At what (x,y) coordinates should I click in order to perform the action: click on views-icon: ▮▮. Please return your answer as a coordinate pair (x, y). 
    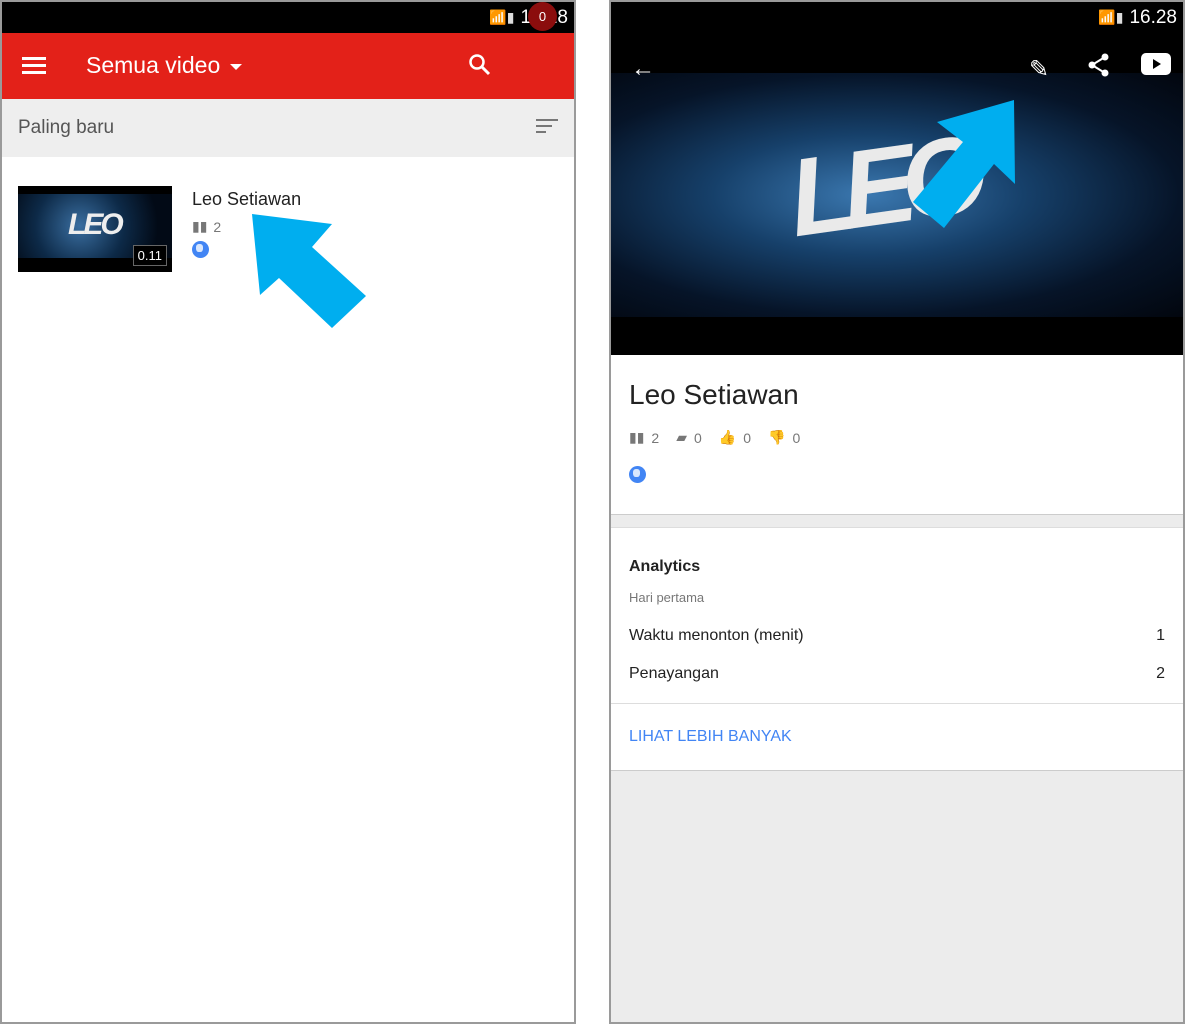
    Looking at the image, I should click on (637, 437).